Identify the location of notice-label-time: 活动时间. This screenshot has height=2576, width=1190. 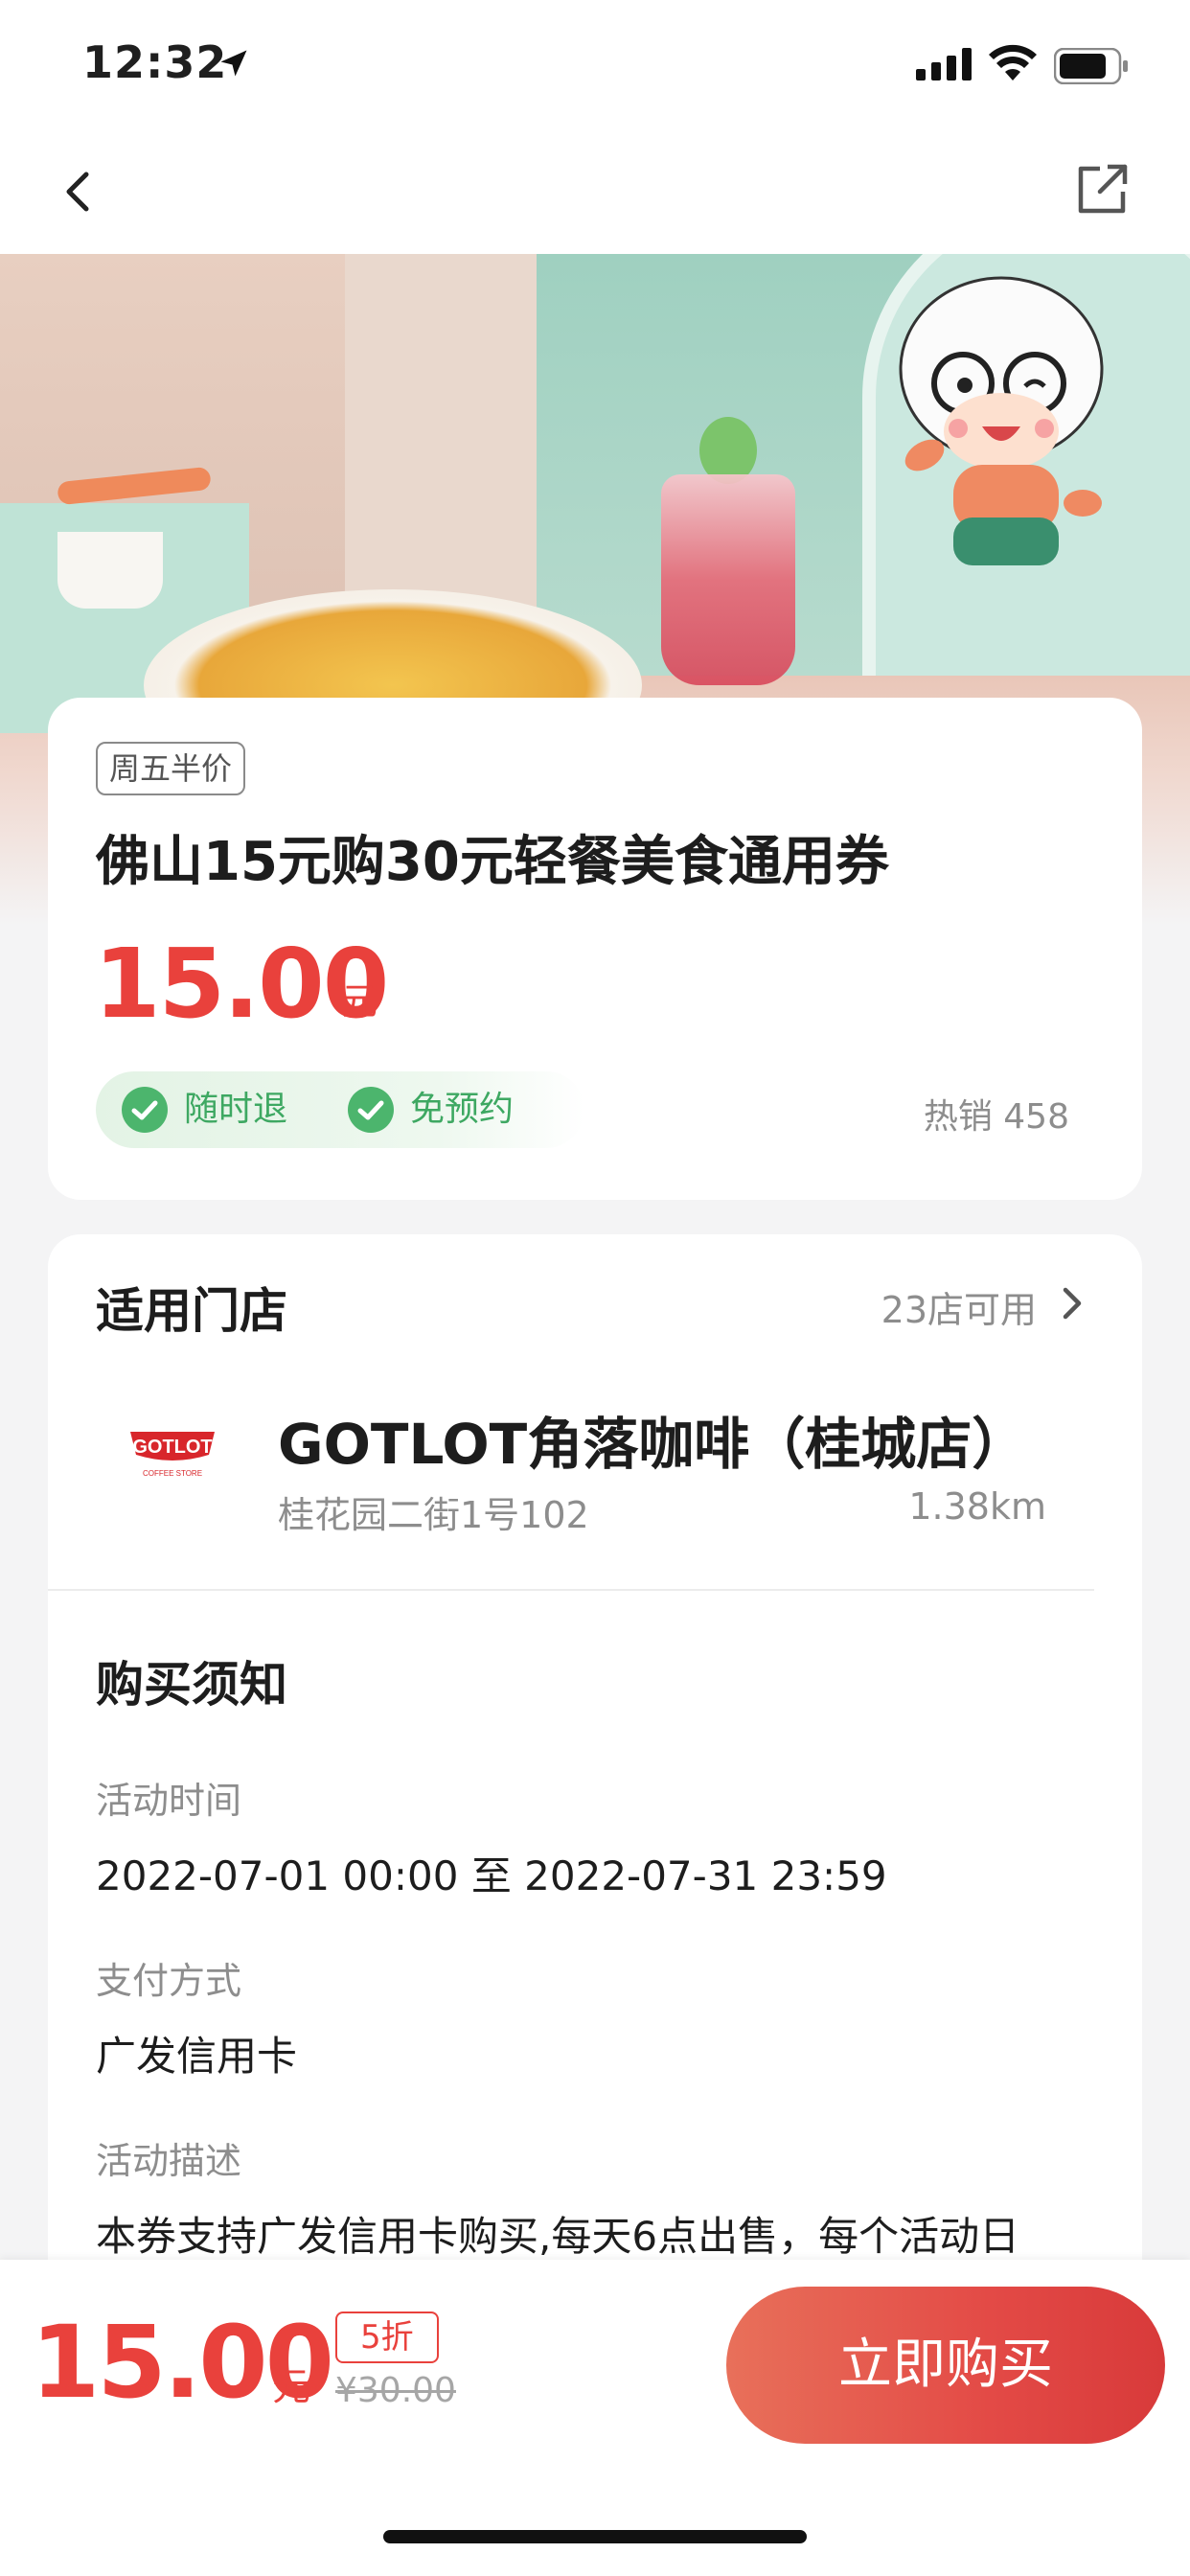
(169, 1801).